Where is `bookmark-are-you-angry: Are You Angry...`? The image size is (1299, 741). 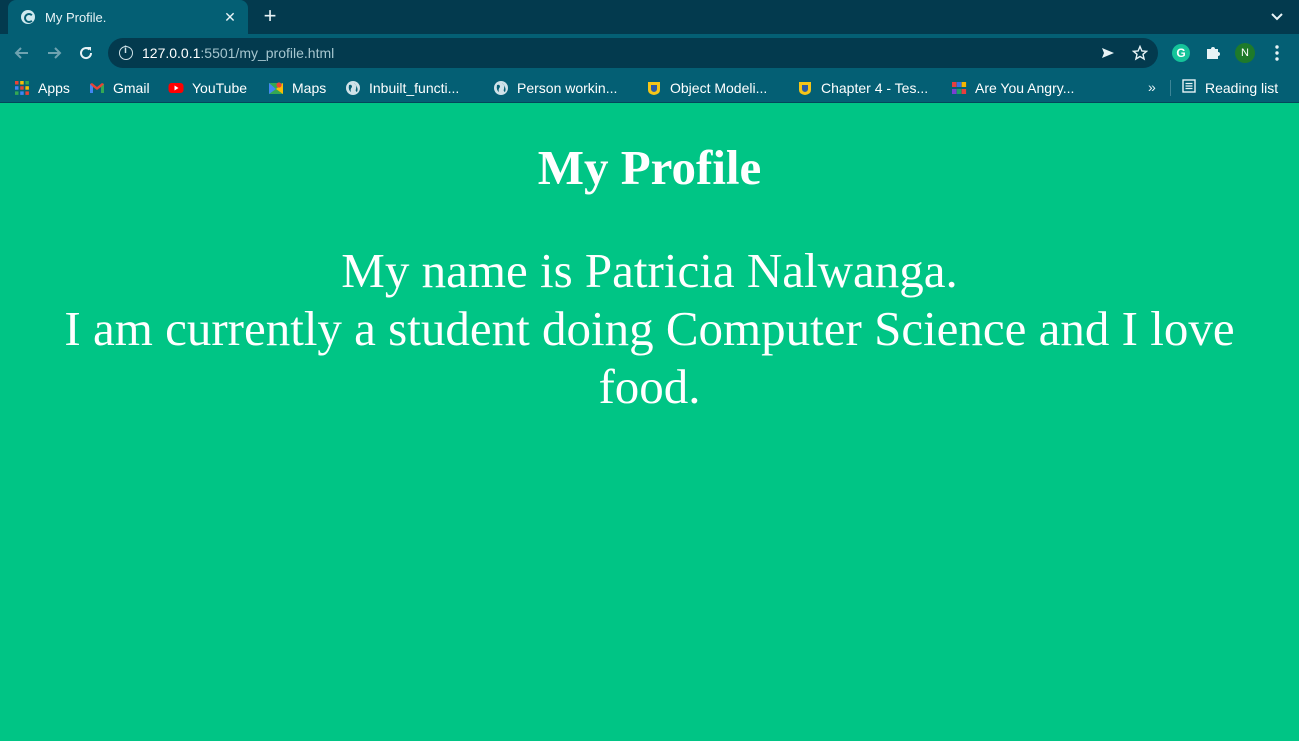 bookmark-are-you-angry: Are You Angry... is located at coordinates (1012, 88).